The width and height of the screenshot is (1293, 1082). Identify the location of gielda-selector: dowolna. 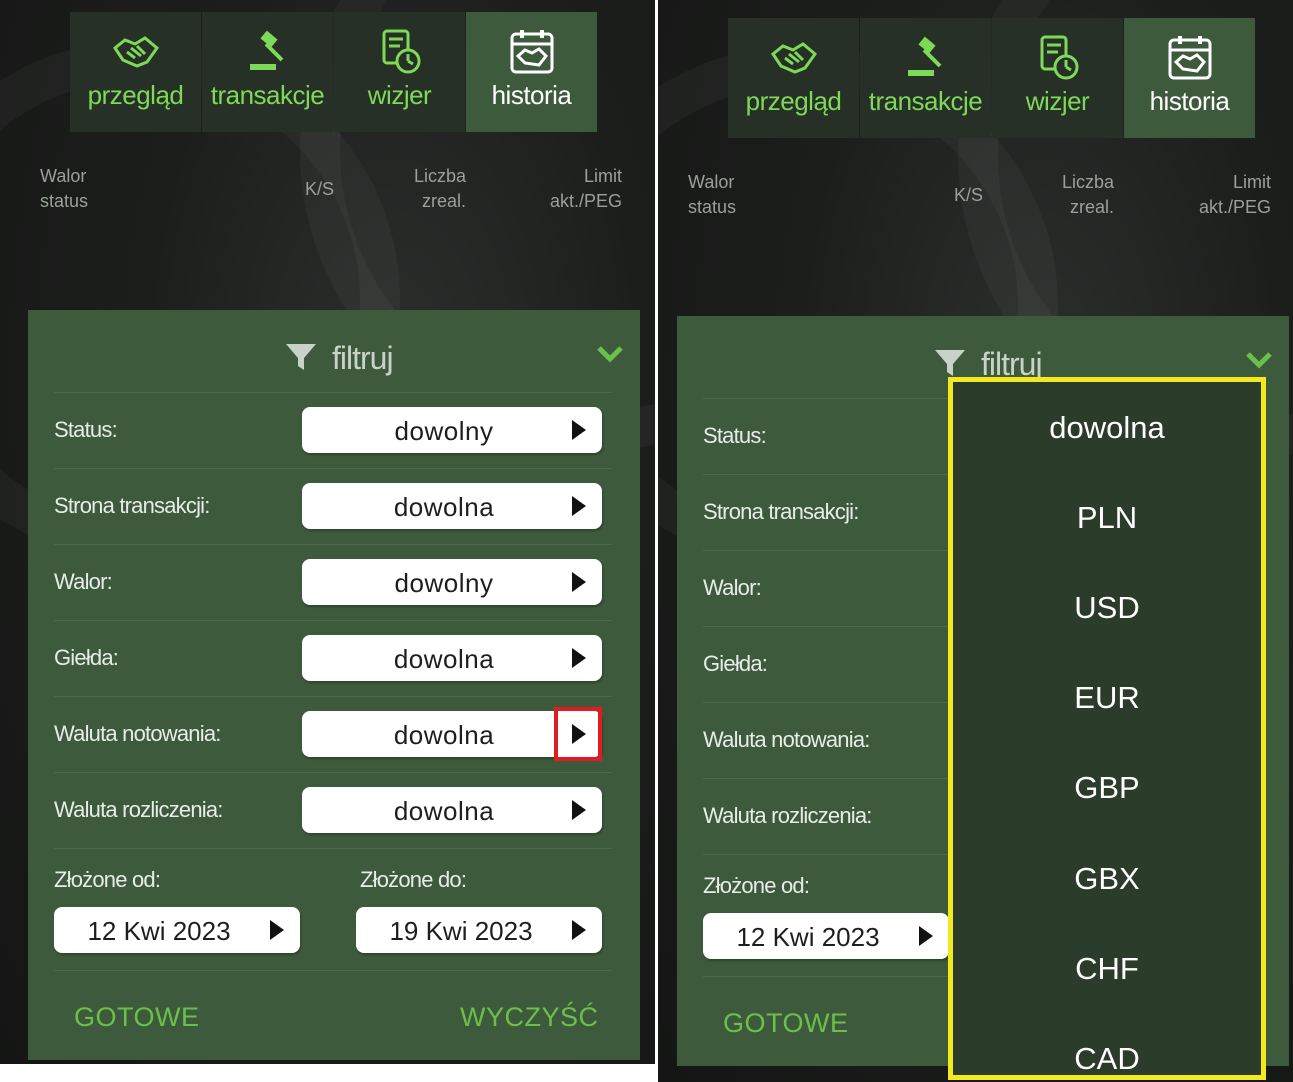
(452, 658).